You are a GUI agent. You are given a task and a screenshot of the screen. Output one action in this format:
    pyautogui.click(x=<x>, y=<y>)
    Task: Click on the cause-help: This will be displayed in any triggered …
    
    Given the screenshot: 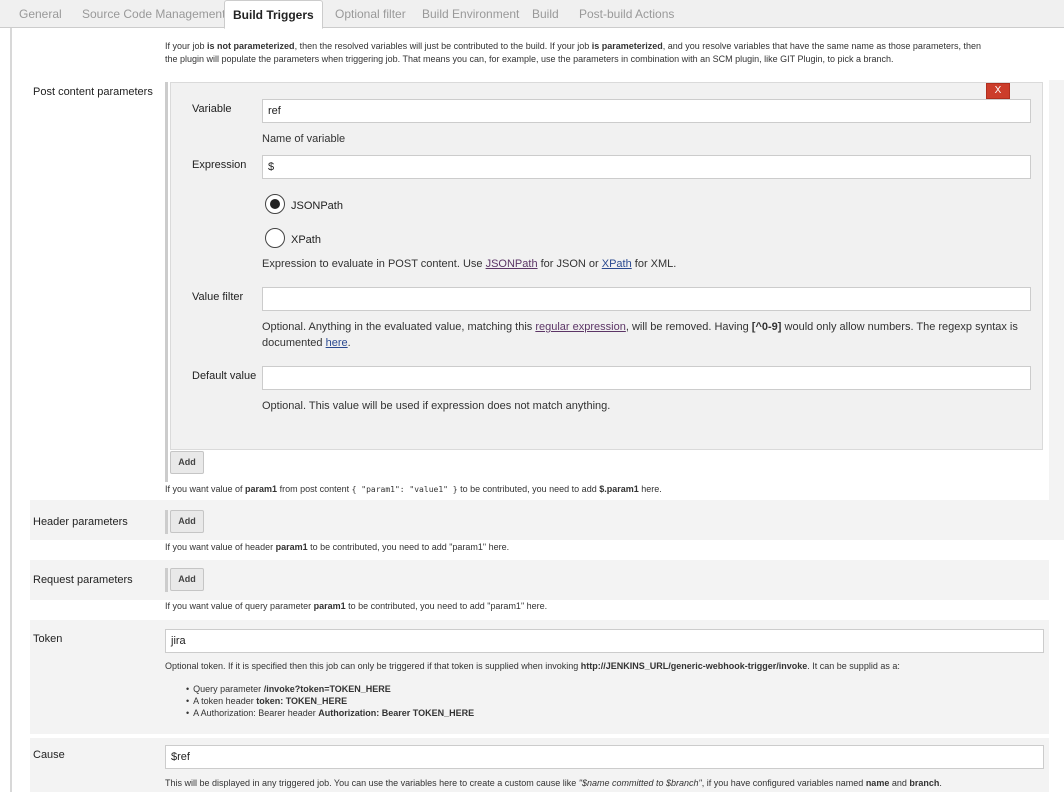 What is the action you would take?
    pyautogui.click(x=553, y=783)
    